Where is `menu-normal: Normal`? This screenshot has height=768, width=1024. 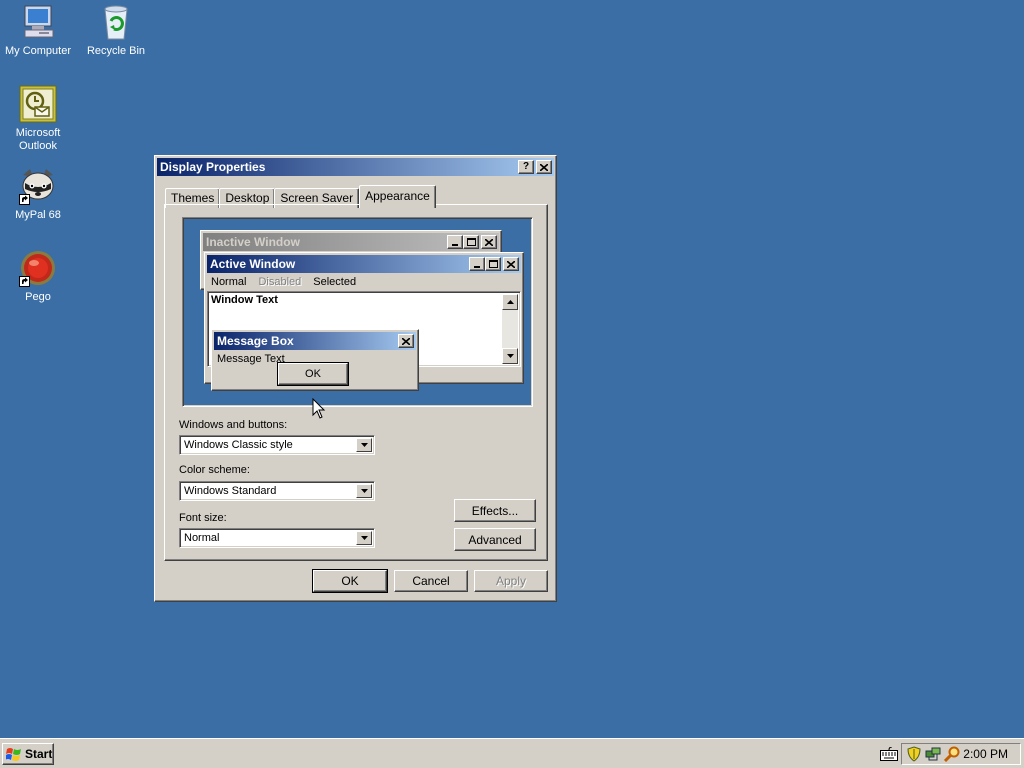
menu-normal: Normal is located at coordinates (229, 282).